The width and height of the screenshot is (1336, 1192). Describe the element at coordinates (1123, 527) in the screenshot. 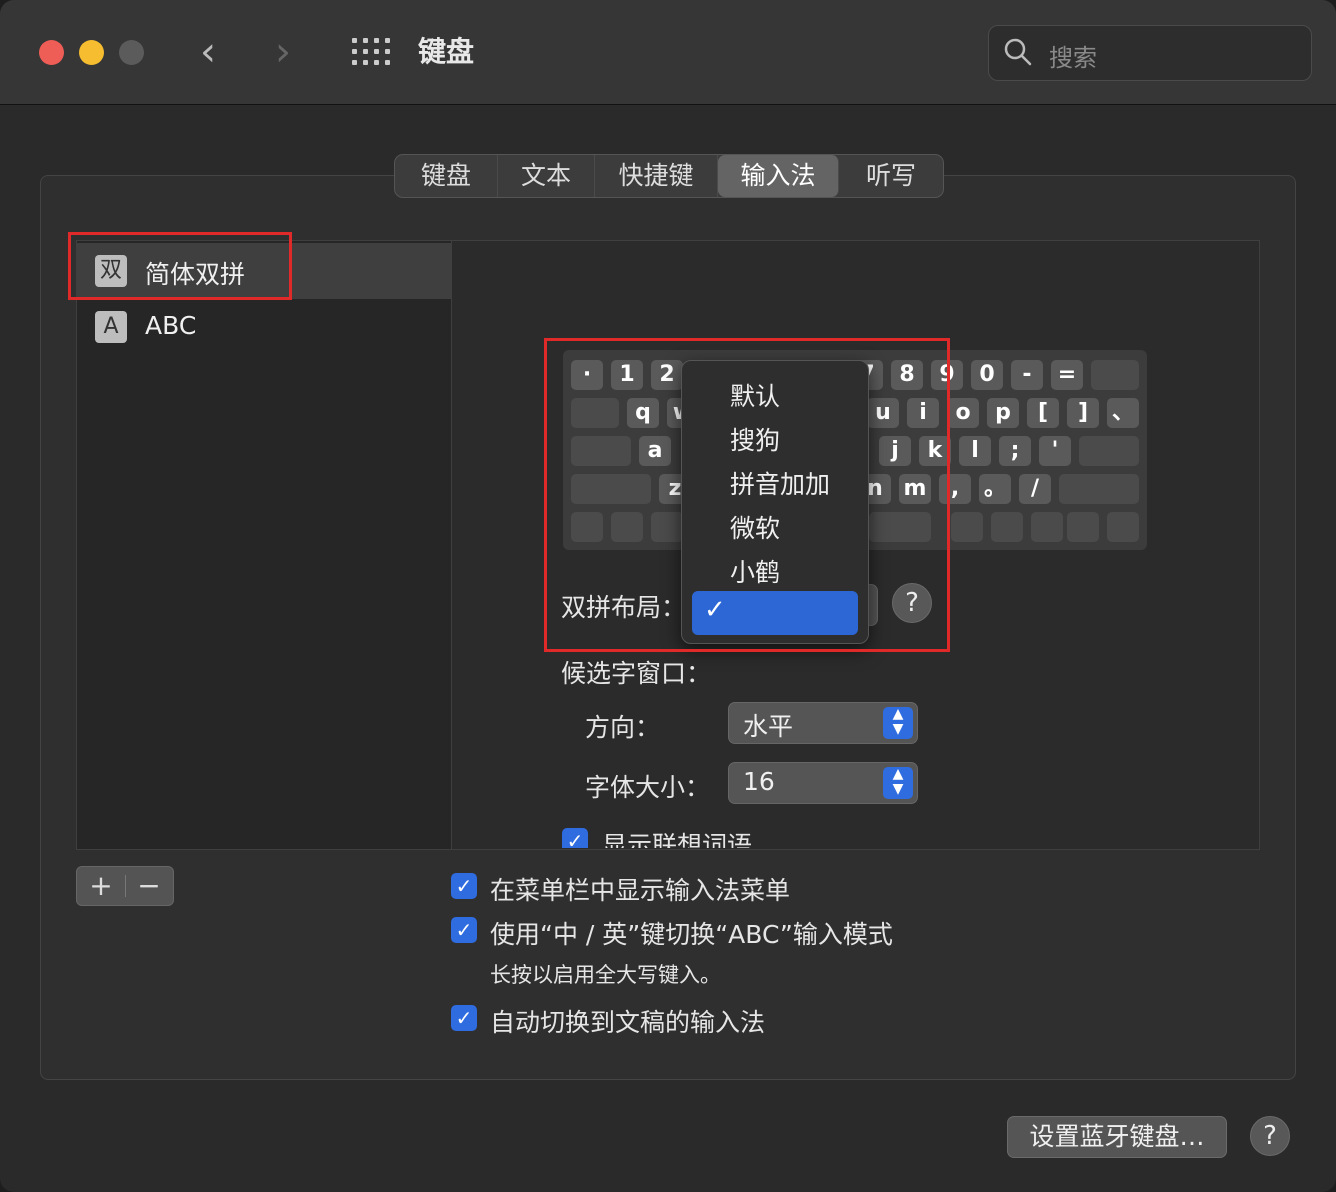

I see `key-extra` at that location.